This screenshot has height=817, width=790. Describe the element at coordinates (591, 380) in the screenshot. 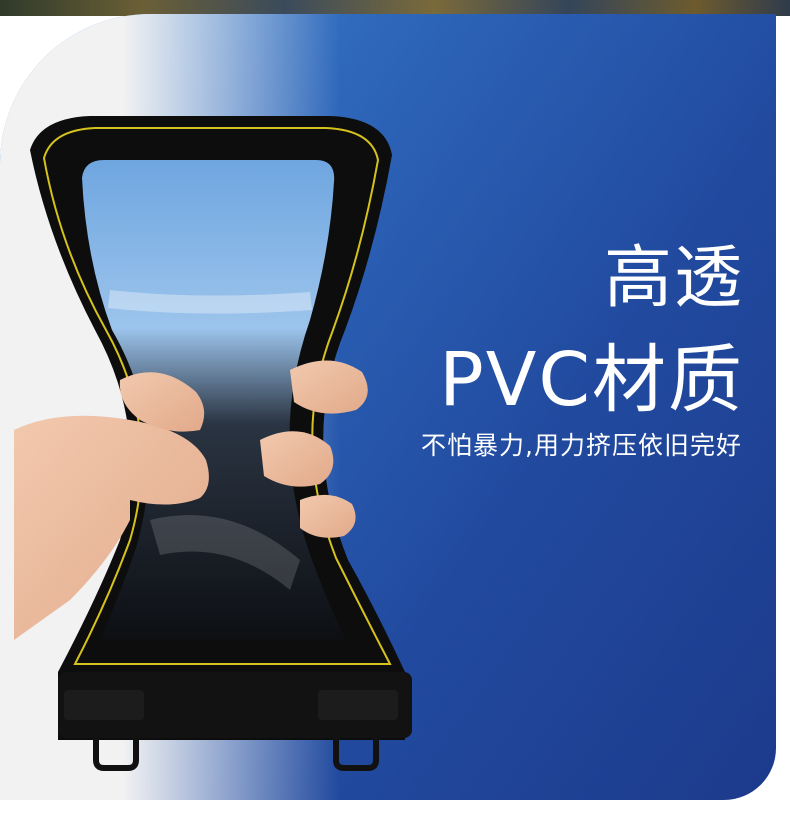

I see `headline-line-2: PVC材质` at that location.